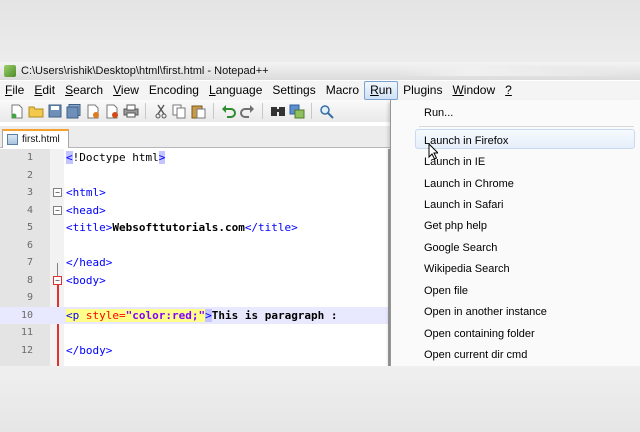 The image size is (640, 432). What do you see at coordinates (342, 90) in the screenshot?
I see `menu-macro: Macro` at bounding box center [342, 90].